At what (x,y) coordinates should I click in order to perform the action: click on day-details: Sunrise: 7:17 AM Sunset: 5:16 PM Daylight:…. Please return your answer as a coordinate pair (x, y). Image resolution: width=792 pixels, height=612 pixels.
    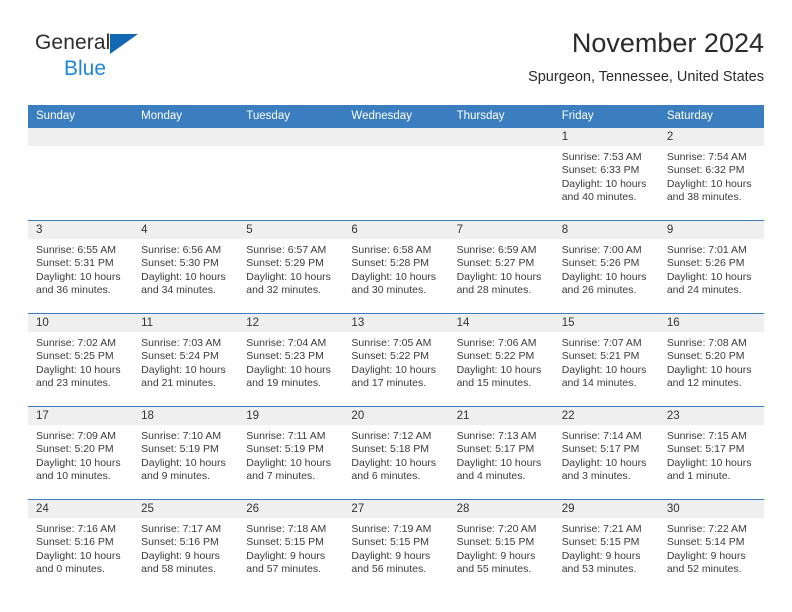
    Looking at the image, I should click on (185, 547).